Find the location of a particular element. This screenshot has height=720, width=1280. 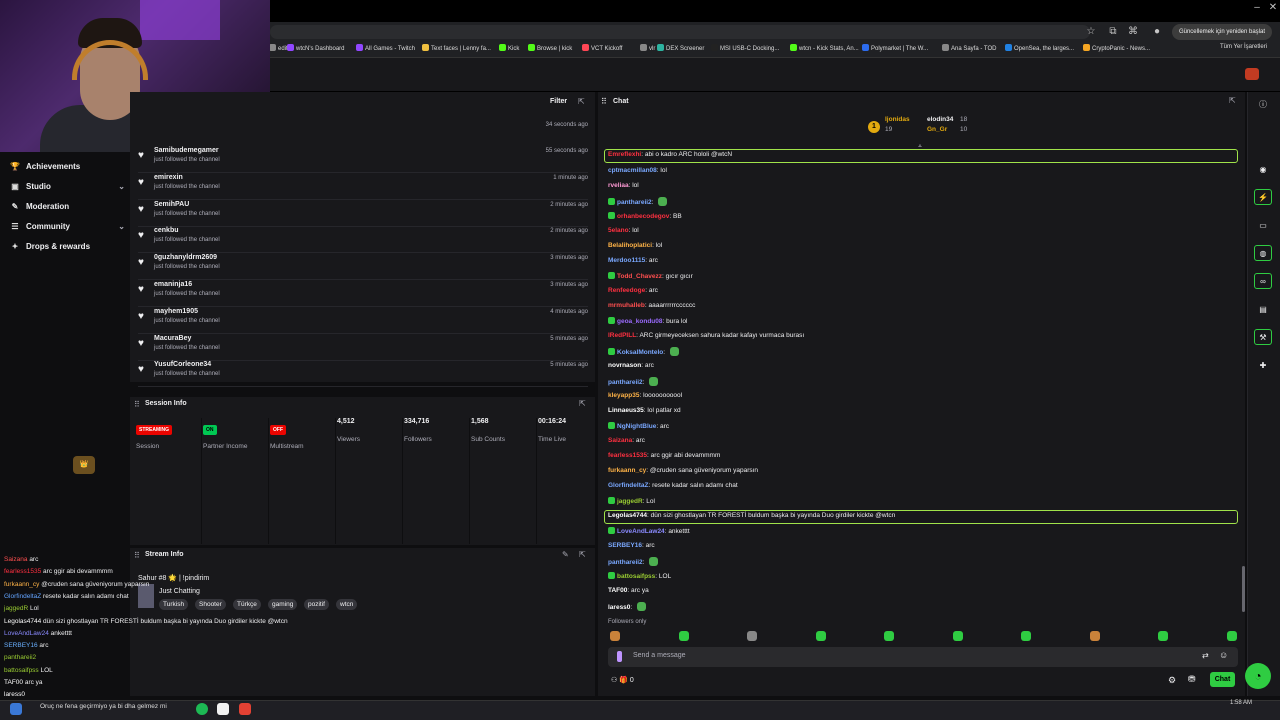

gear-icon: ⚙ is located at coordinates (1172, 680).